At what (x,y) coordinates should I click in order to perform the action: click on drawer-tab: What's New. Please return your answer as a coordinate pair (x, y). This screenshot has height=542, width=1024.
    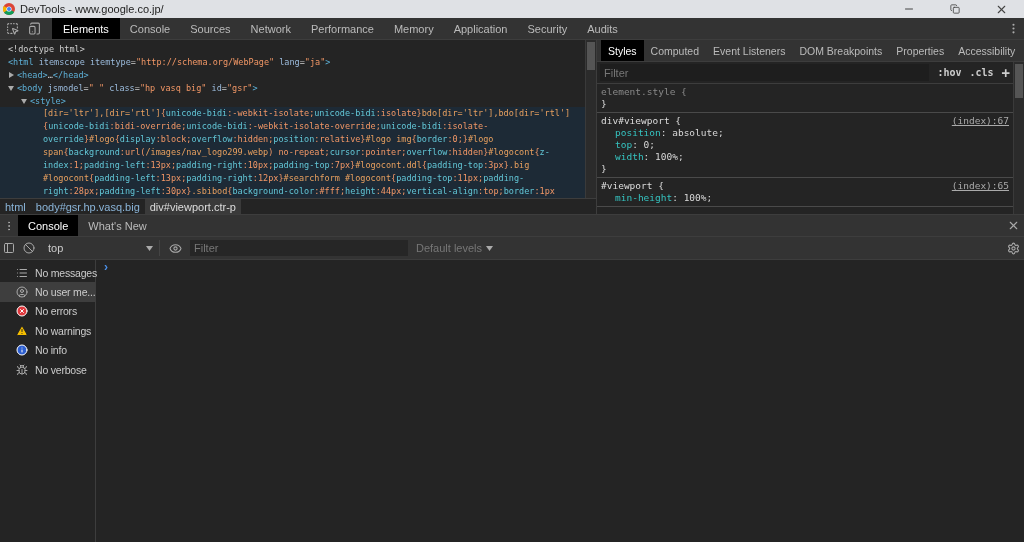
    Looking at the image, I should click on (117, 225).